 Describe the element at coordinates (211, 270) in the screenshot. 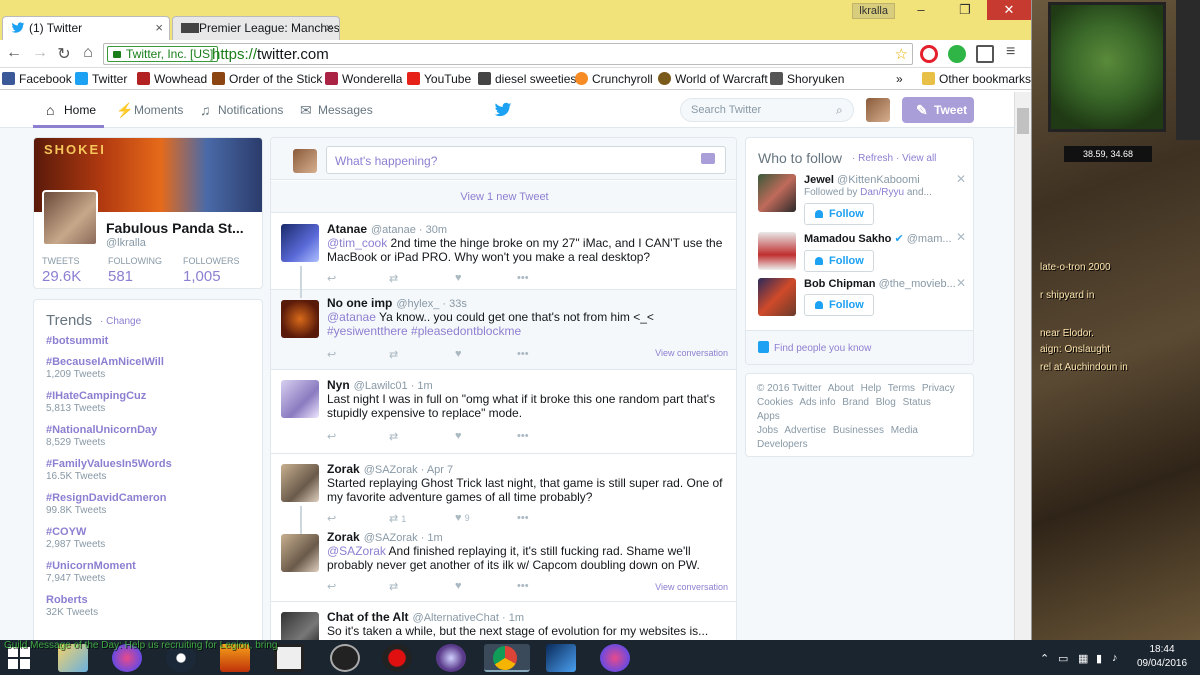

I see `stat-followers: FOLLOWERS 1,005` at that location.